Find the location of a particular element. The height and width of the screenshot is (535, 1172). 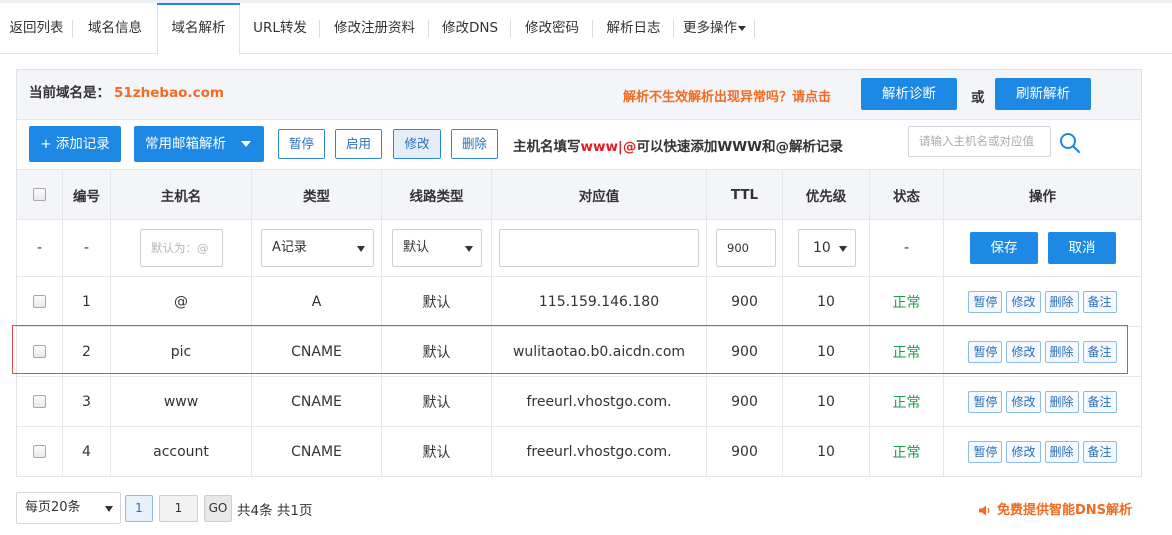

record-value: freeurl.vhostgo.com. is located at coordinates (599, 451).